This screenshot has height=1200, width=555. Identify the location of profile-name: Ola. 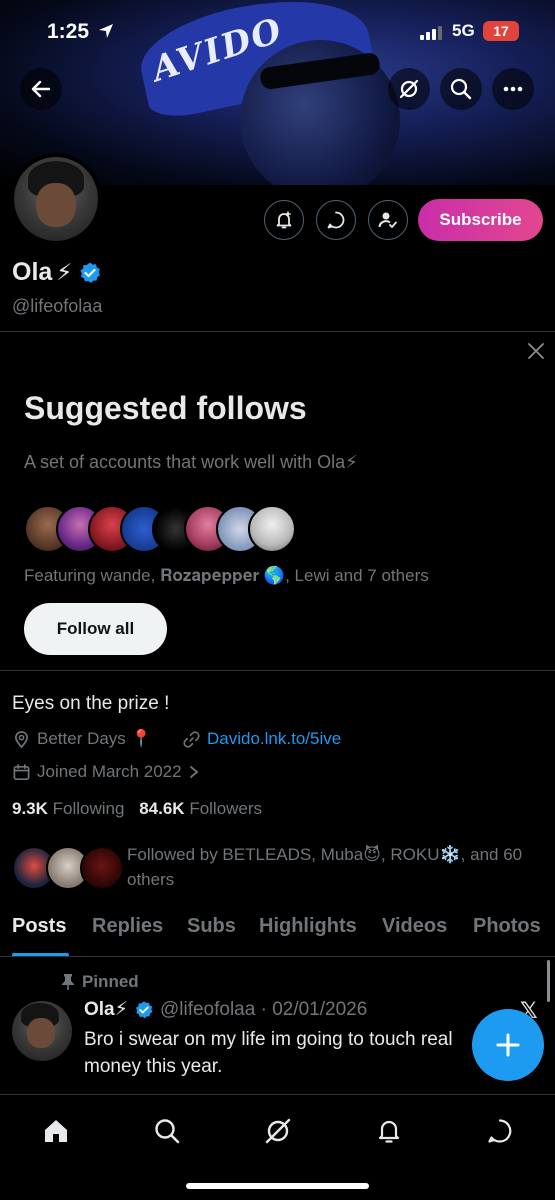
(32, 272).